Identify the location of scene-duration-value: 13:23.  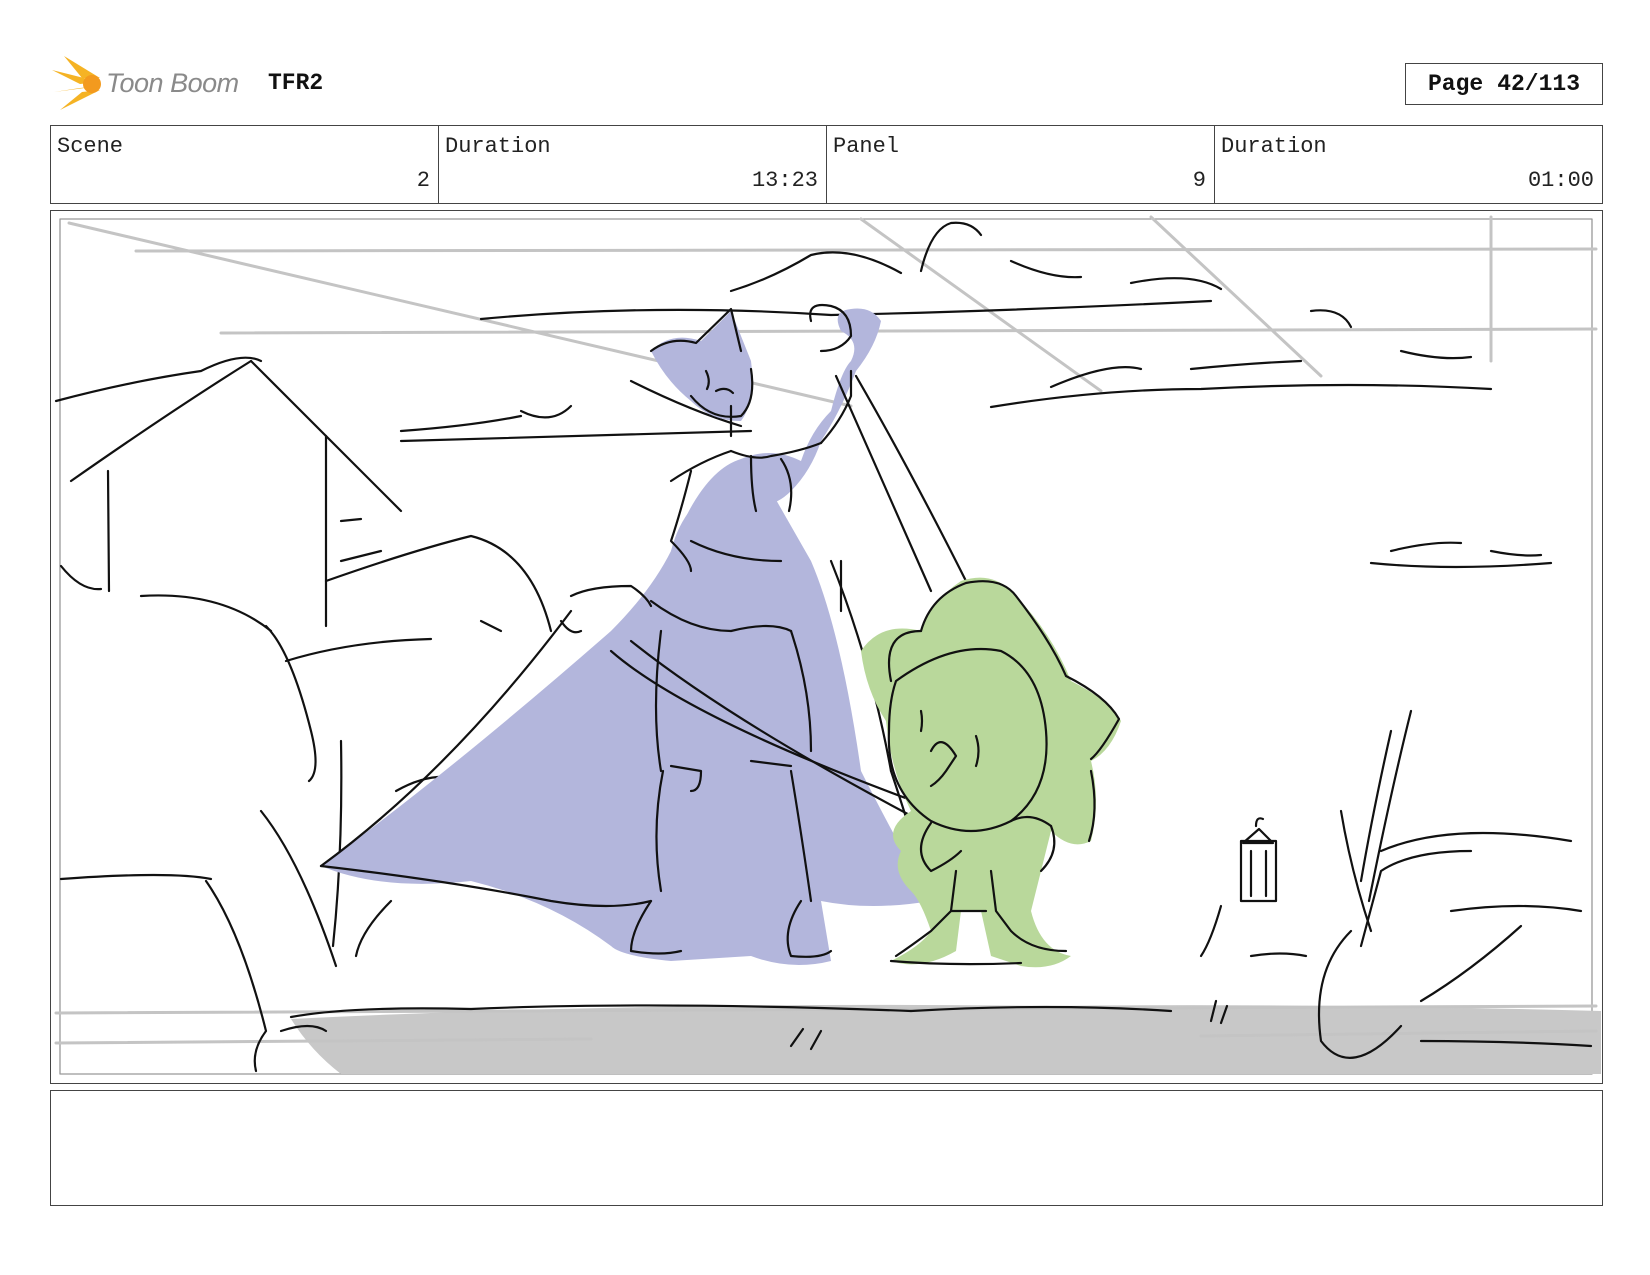
(784, 180).